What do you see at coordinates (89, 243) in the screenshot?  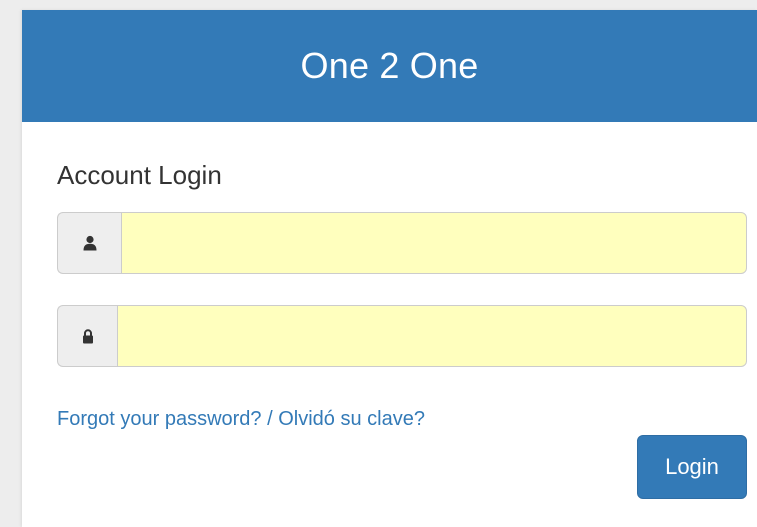 I see `user-icon` at bounding box center [89, 243].